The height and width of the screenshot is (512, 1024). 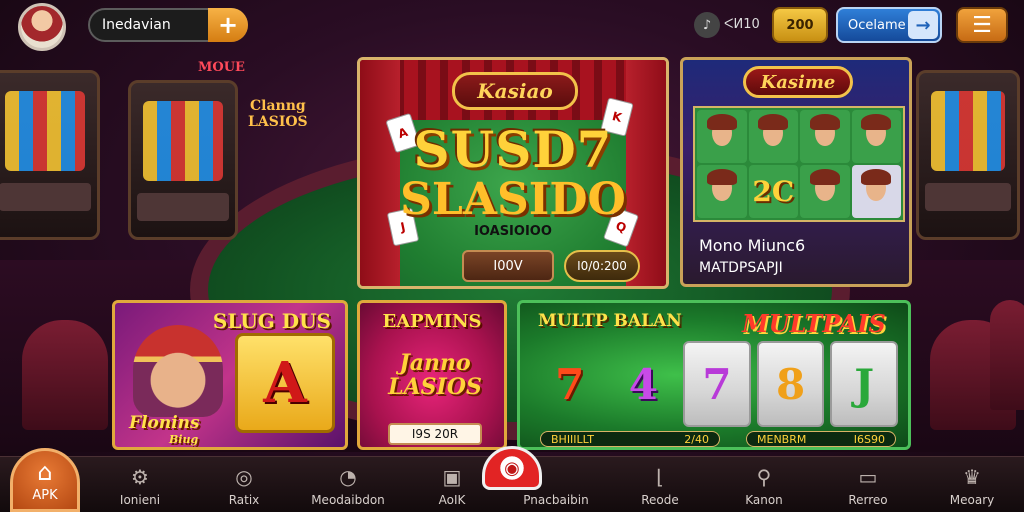 I want to click on trophy-icon: ♛, so click(x=972, y=477).